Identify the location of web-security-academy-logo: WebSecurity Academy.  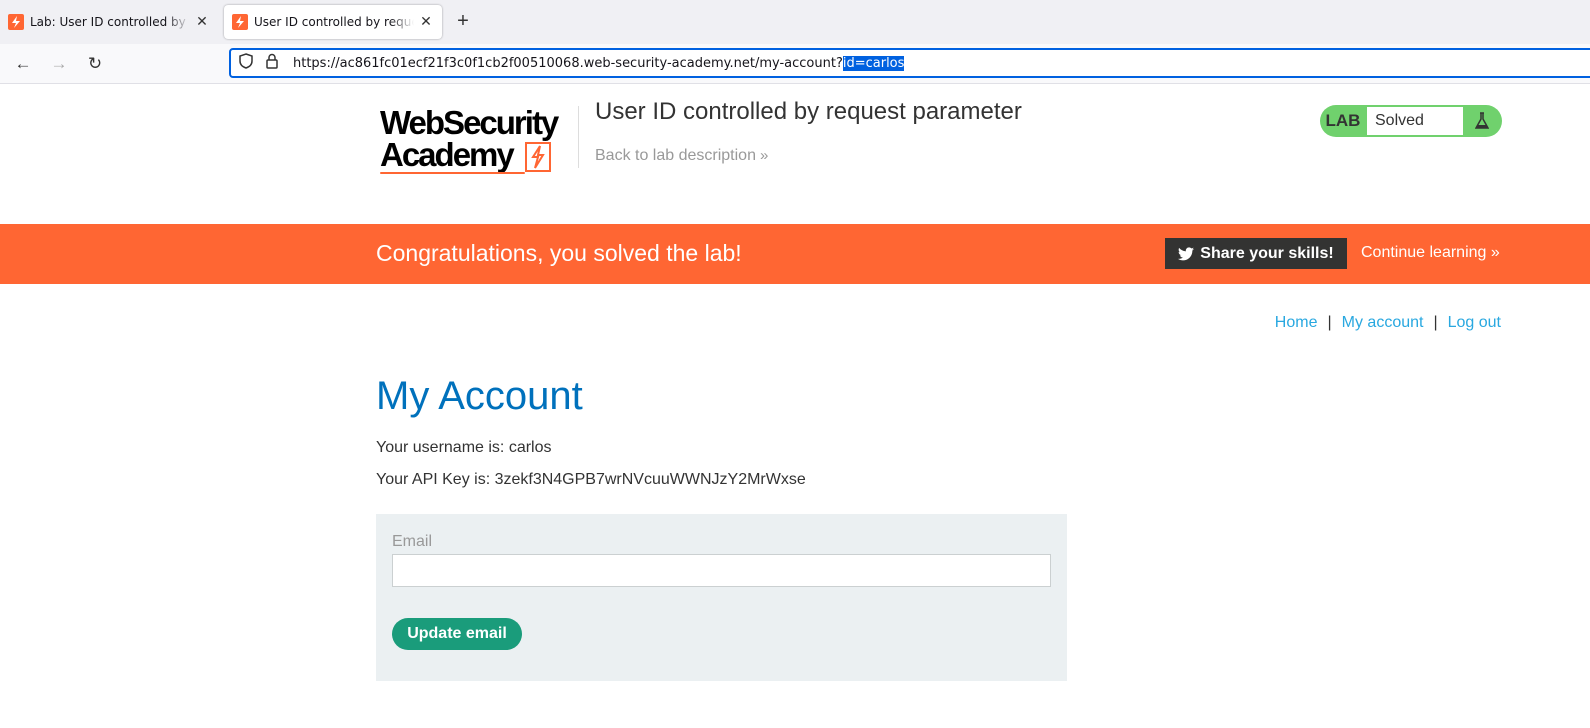
(480, 140).